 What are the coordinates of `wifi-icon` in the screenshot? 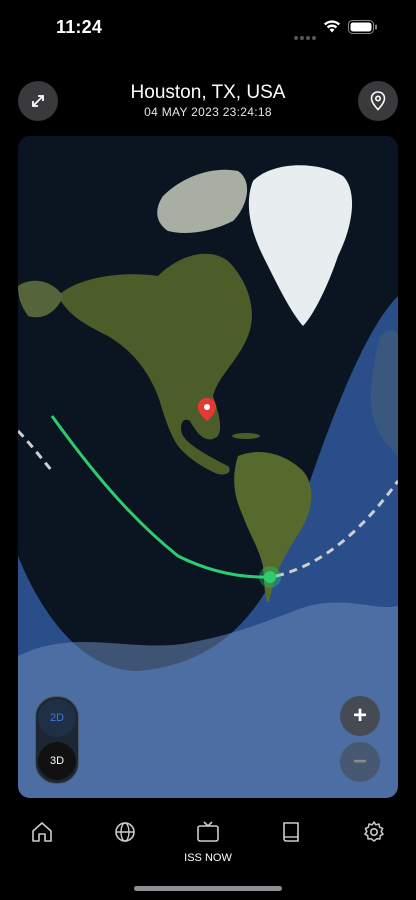 It's located at (332, 26).